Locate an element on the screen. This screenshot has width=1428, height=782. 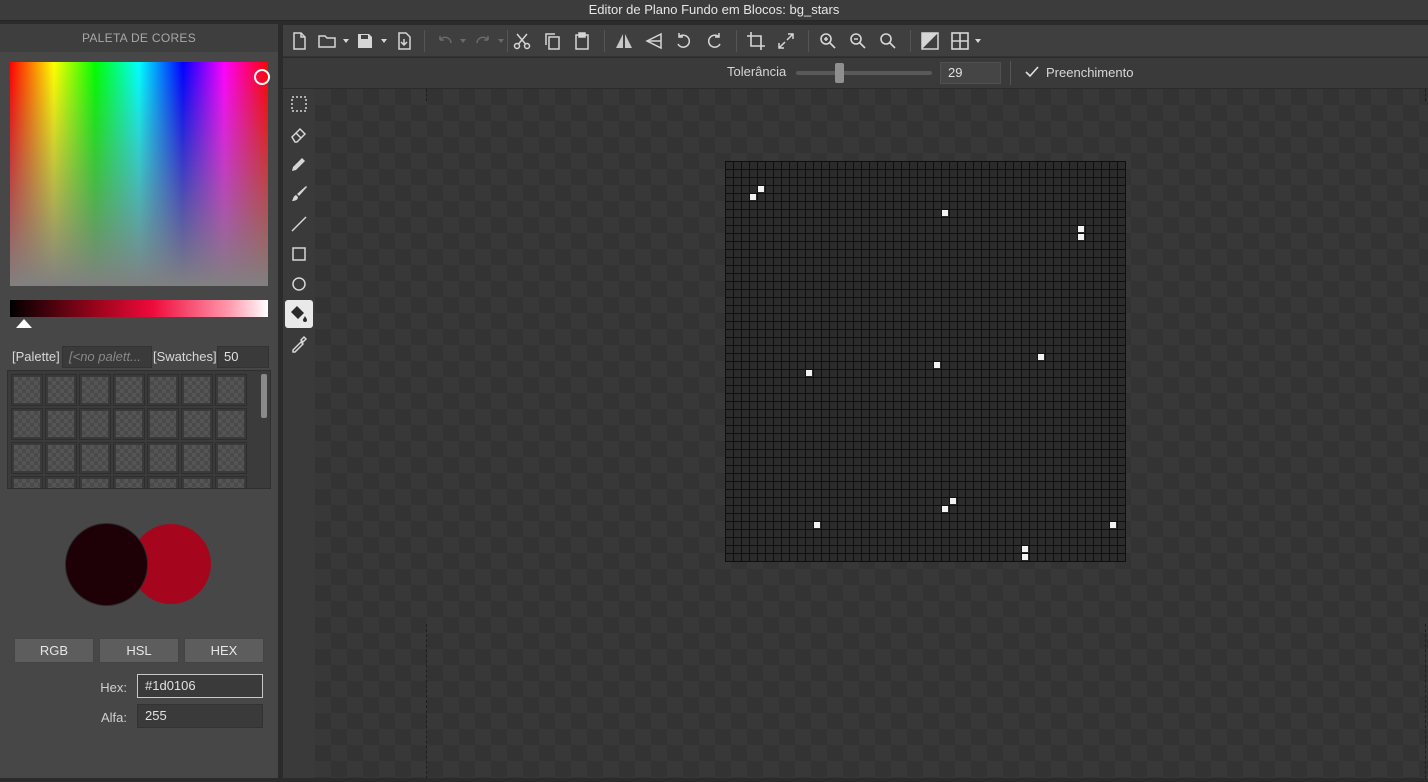
saturation-value-picker is located at coordinates (140, 174).